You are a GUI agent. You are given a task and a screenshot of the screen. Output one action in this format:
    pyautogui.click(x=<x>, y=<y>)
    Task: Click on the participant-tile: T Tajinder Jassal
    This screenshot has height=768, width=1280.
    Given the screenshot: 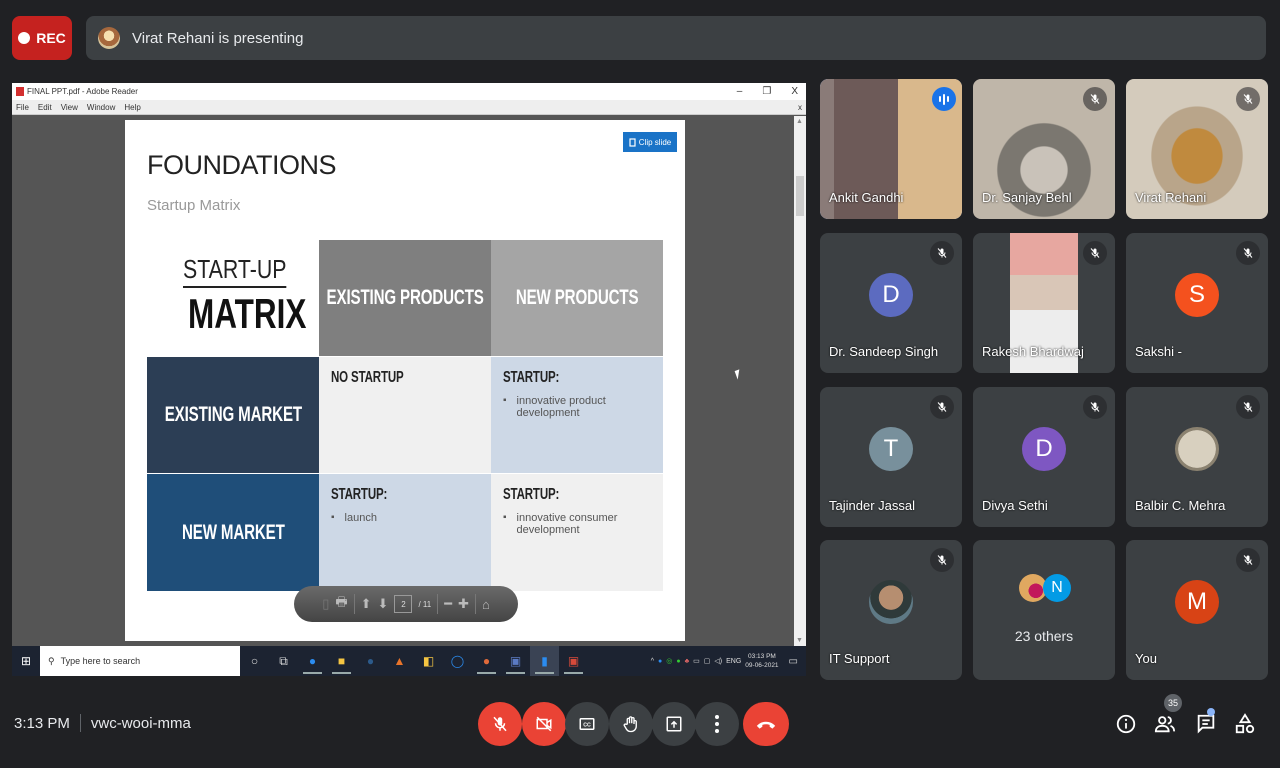 What is the action you would take?
    pyautogui.click(x=891, y=457)
    